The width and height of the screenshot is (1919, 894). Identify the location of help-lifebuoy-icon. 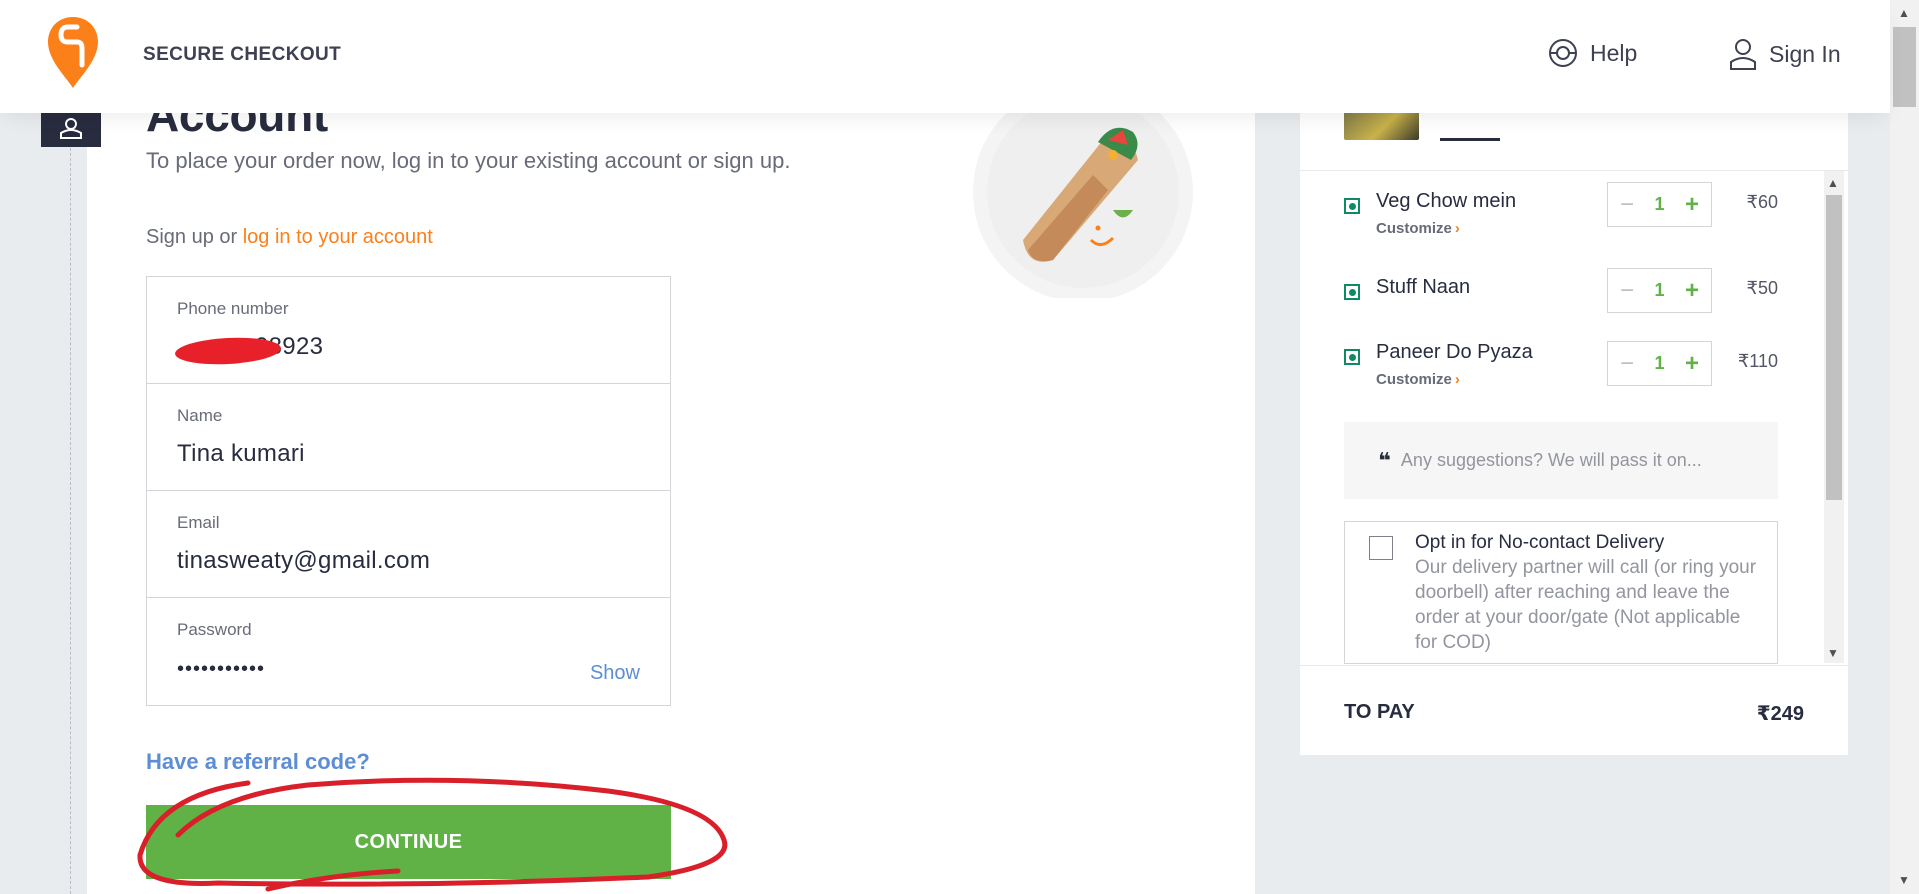
(1563, 53).